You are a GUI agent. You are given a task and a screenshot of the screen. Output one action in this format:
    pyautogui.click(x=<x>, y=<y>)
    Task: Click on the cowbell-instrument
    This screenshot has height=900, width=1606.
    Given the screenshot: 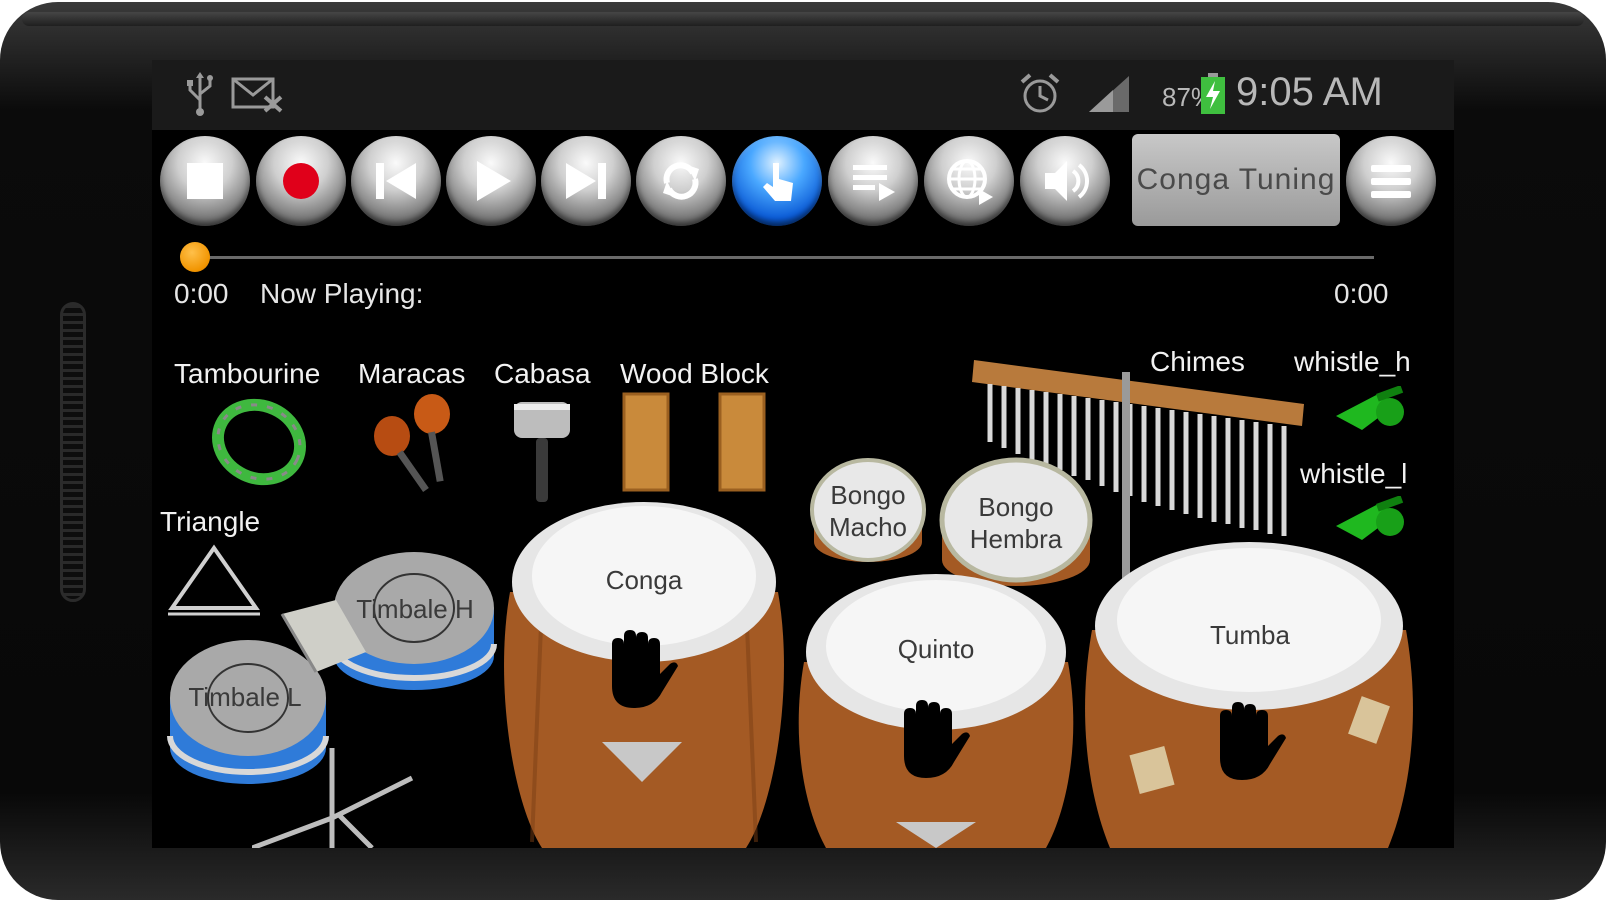 What is the action you would take?
    pyautogui.click(x=324, y=638)
    